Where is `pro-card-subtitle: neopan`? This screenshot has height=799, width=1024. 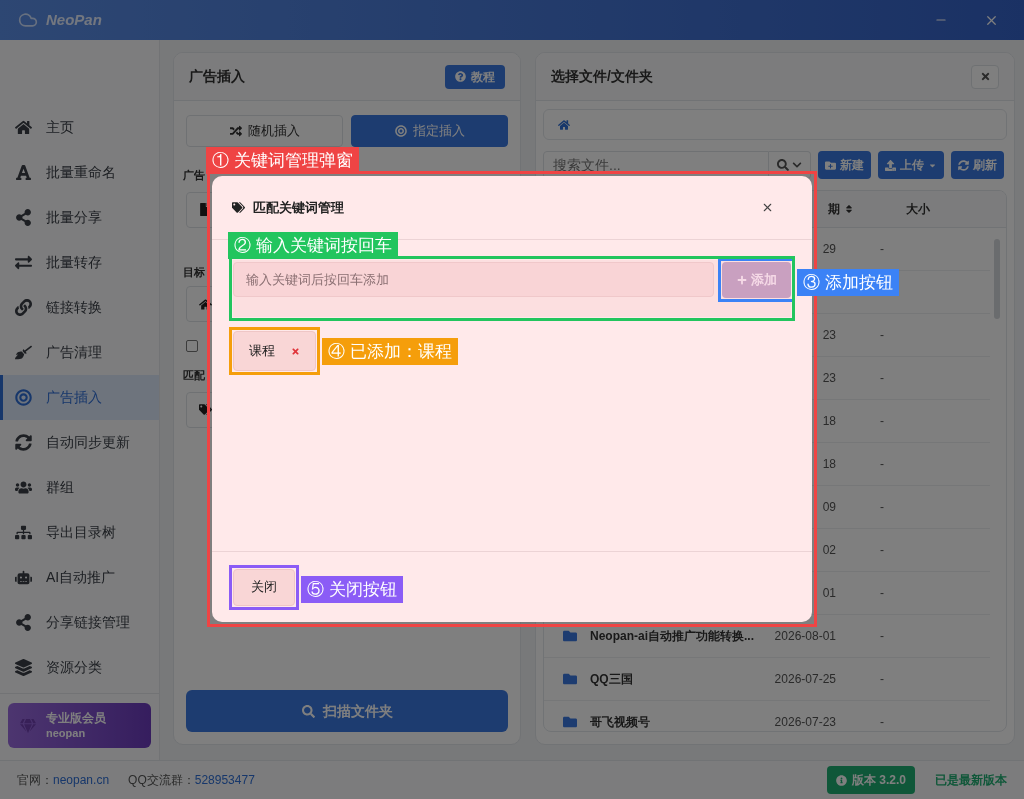 pro-card-subtitle: neopan is located at coordinates (66, 733).